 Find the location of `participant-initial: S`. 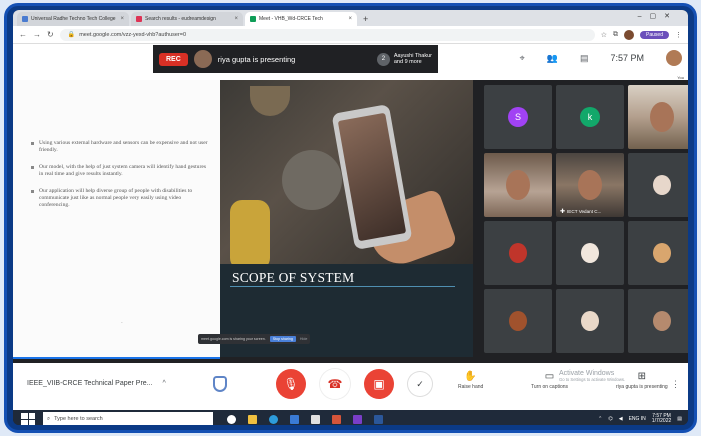

participant-initial: S is located at coordinates (518, 117).